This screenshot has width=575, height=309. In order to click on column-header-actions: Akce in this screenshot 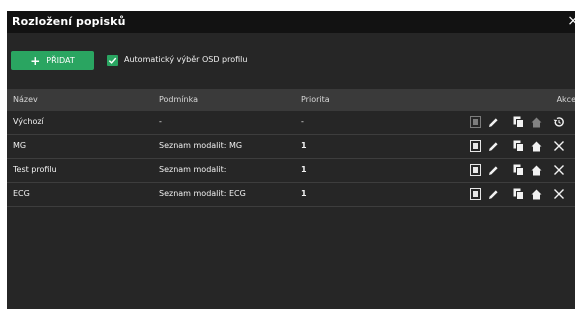, I will do `click(565, 99)`.